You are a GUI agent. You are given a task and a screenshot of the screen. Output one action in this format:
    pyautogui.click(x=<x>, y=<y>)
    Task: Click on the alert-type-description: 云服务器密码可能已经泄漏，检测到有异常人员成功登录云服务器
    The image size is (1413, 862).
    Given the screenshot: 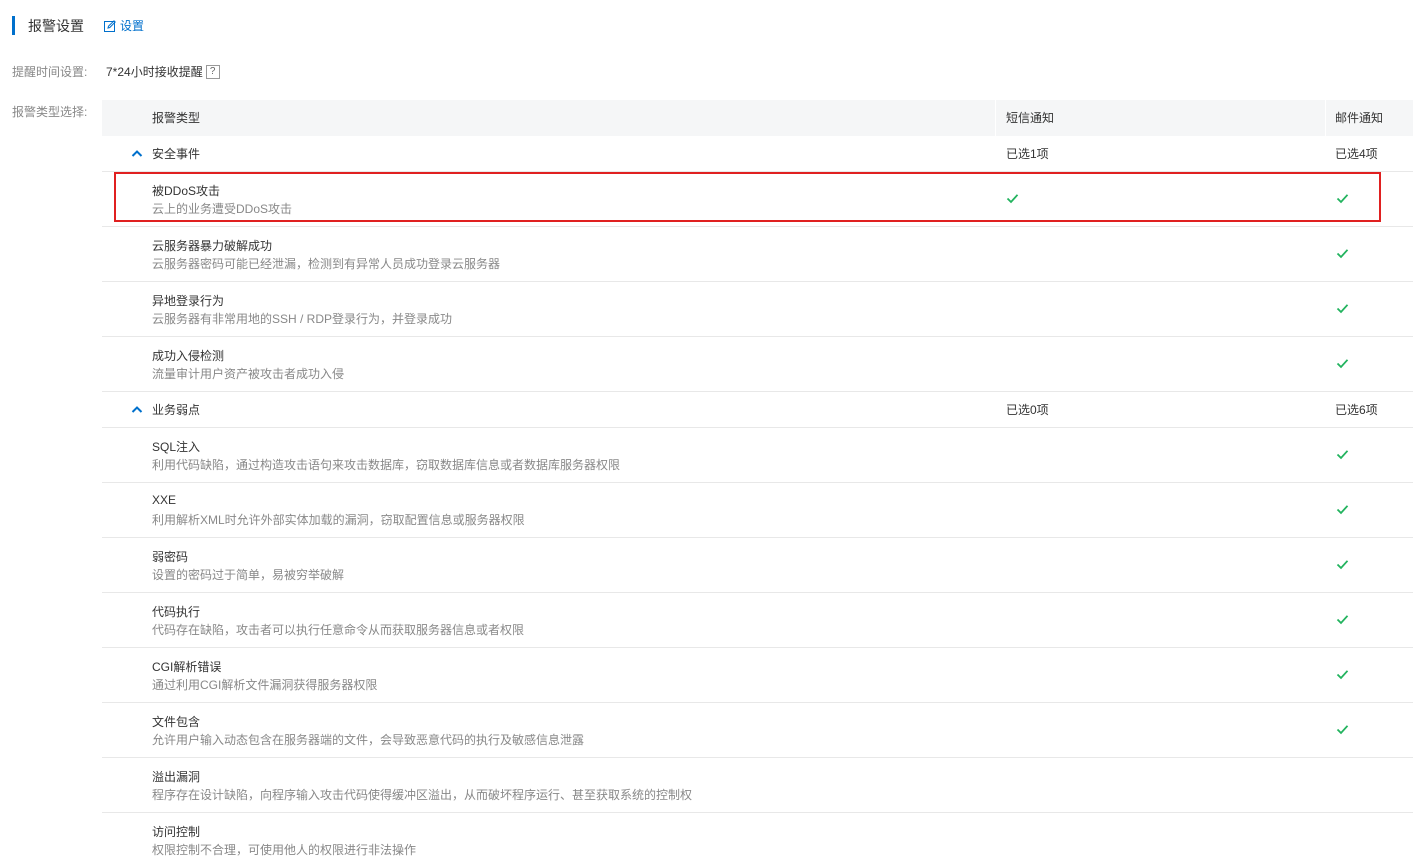 What is the action you would take?
    pyautogui.click(x=326, y=264)
    